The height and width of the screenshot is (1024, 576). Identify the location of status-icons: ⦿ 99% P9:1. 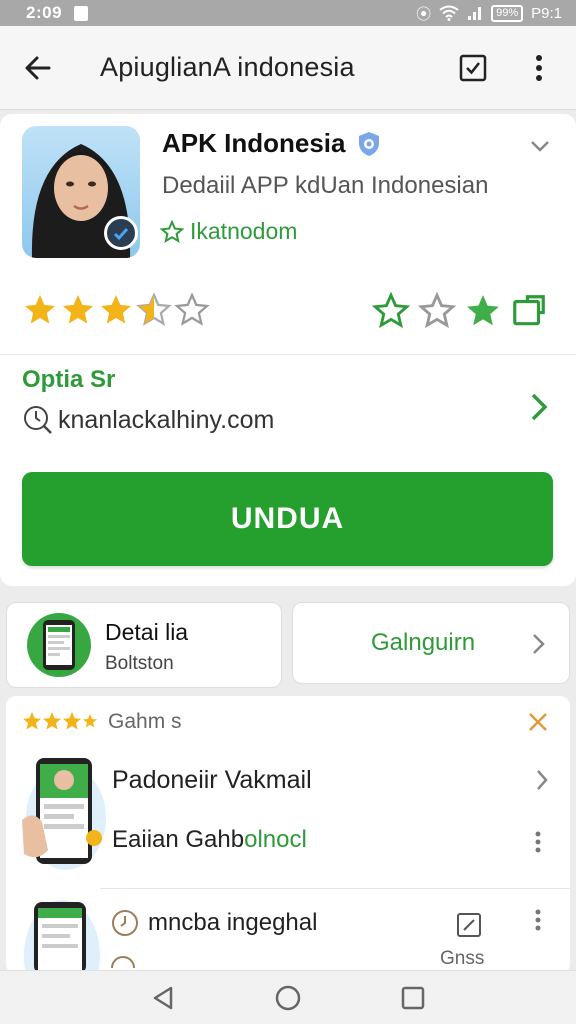
(489, 13).